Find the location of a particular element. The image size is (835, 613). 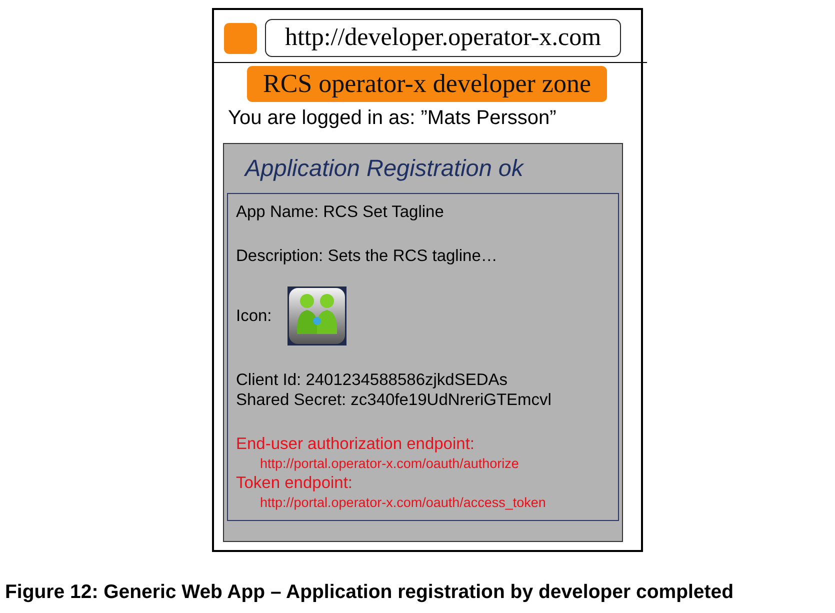

field-text: Shared Secret: zc340fe19UdNreriGTEmcvl is located at coordinates (394, 400).